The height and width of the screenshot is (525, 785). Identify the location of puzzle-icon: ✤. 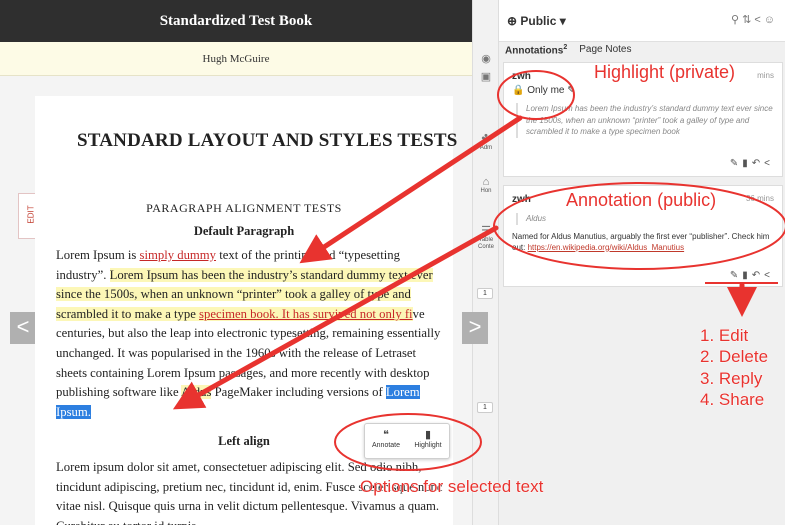
(486, 139).